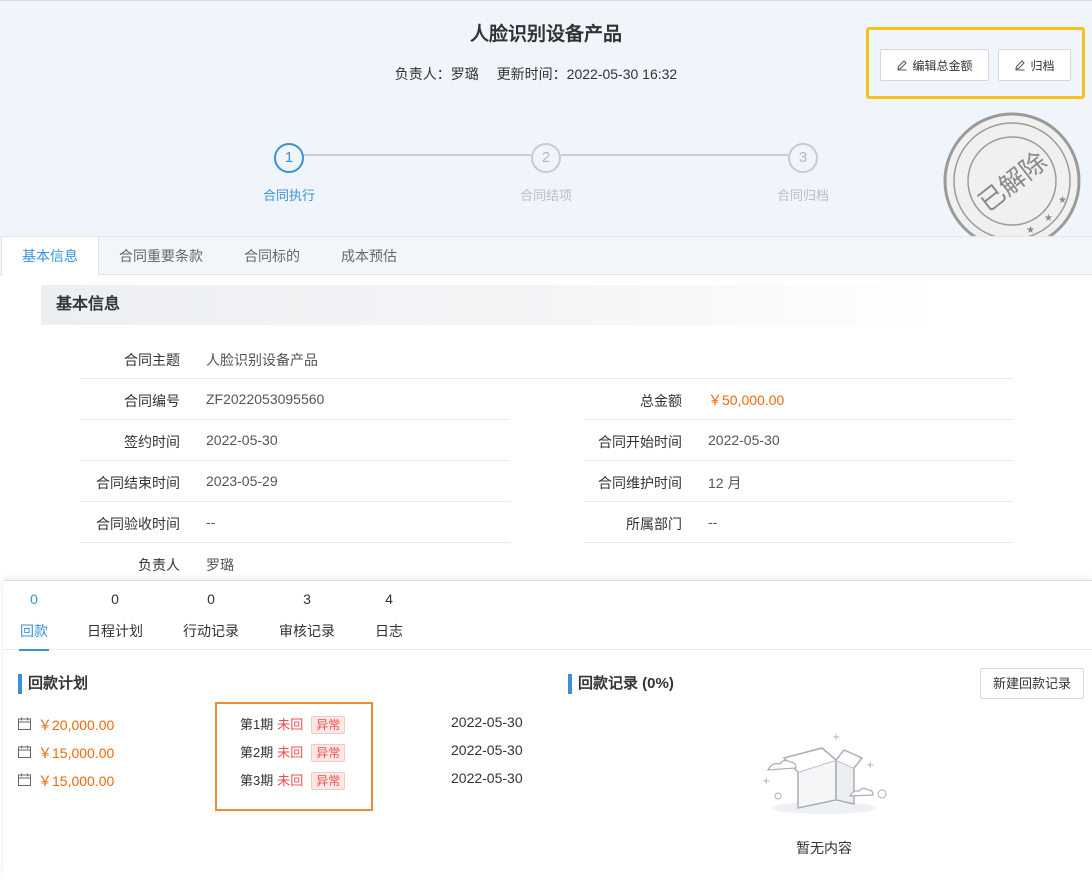  I want to click on panel-tab-actions: 0 行动记录, so click(211, 616).